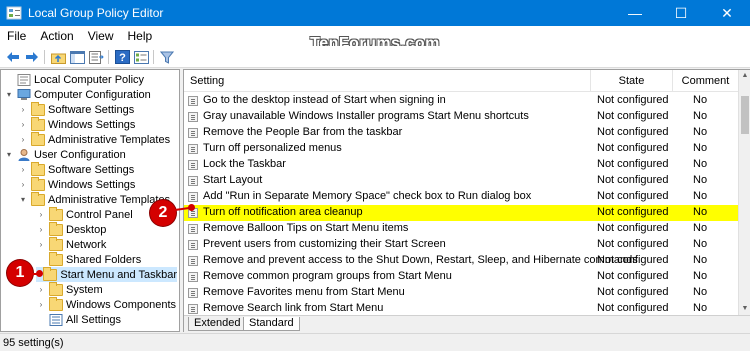  I want to click on tree-item-all-settings: All Settings, so click(78, 319).